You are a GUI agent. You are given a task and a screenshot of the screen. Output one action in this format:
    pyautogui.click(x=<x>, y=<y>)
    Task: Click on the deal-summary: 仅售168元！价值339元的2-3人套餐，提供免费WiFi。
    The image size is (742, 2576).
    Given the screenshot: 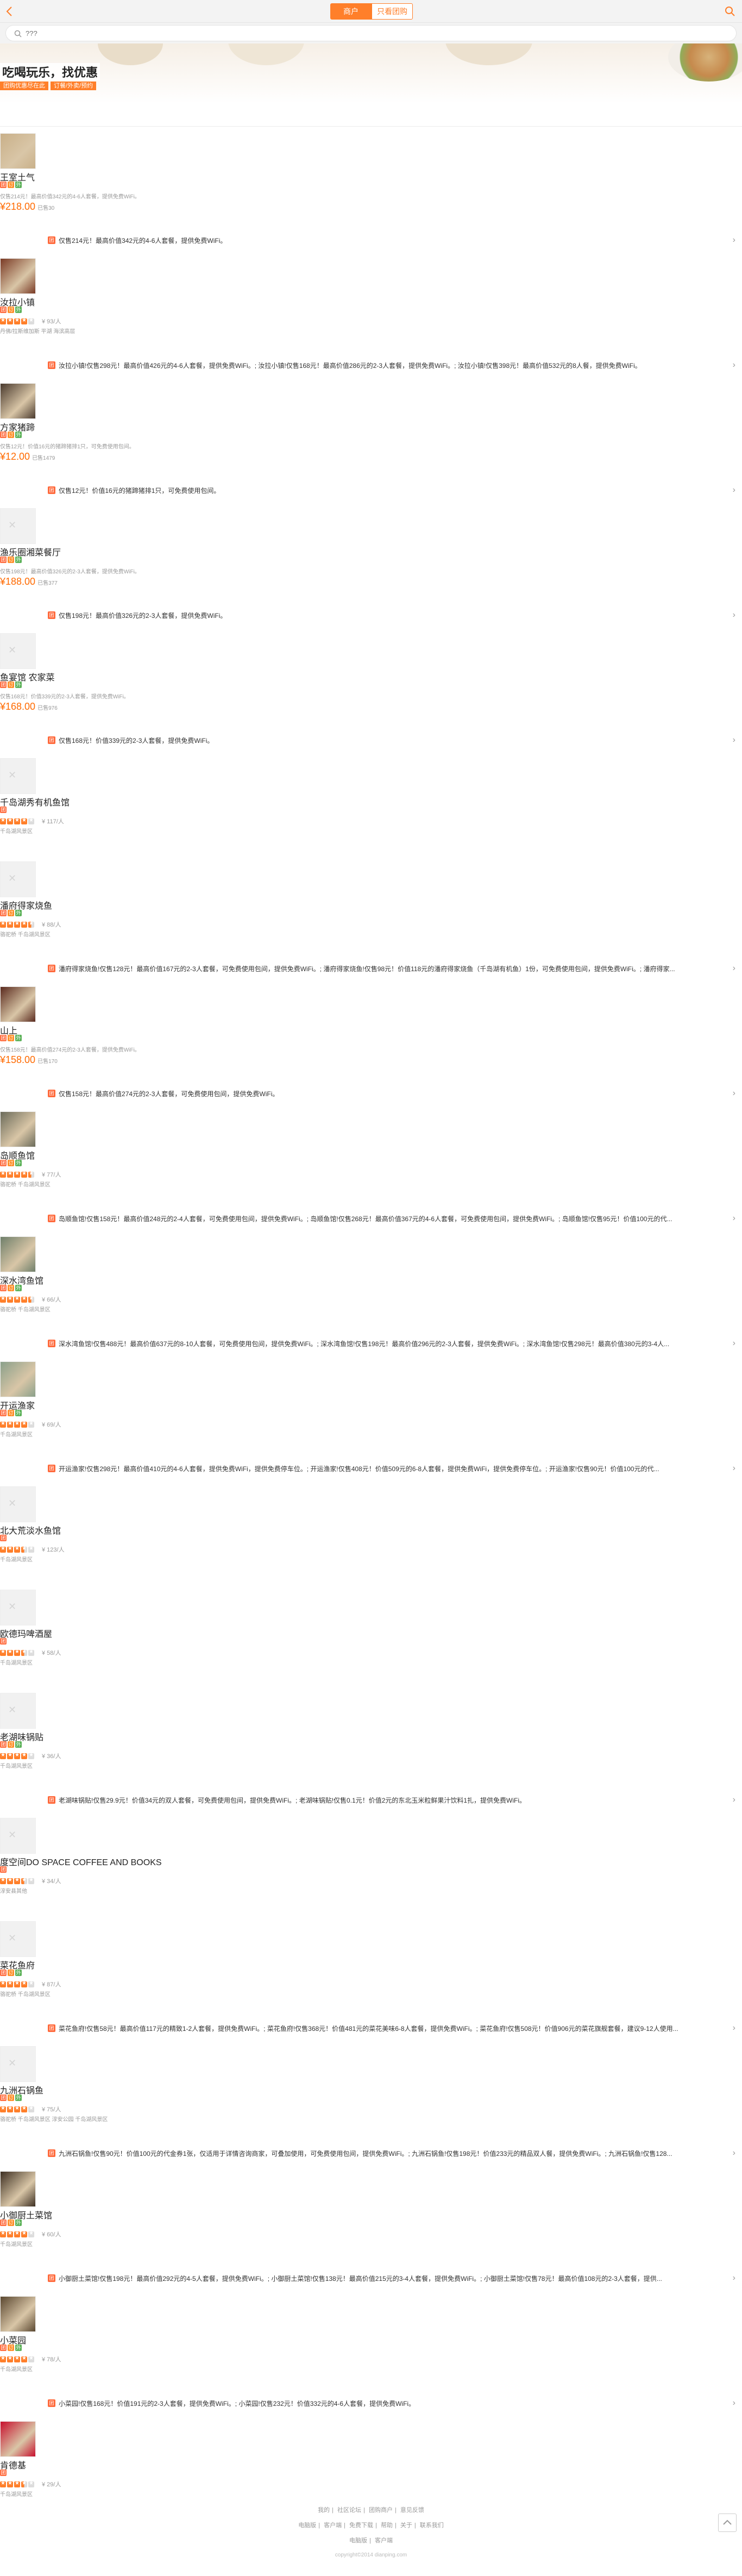 What is the action you would take?
    pyautogui.click(x=64, y=697)
    